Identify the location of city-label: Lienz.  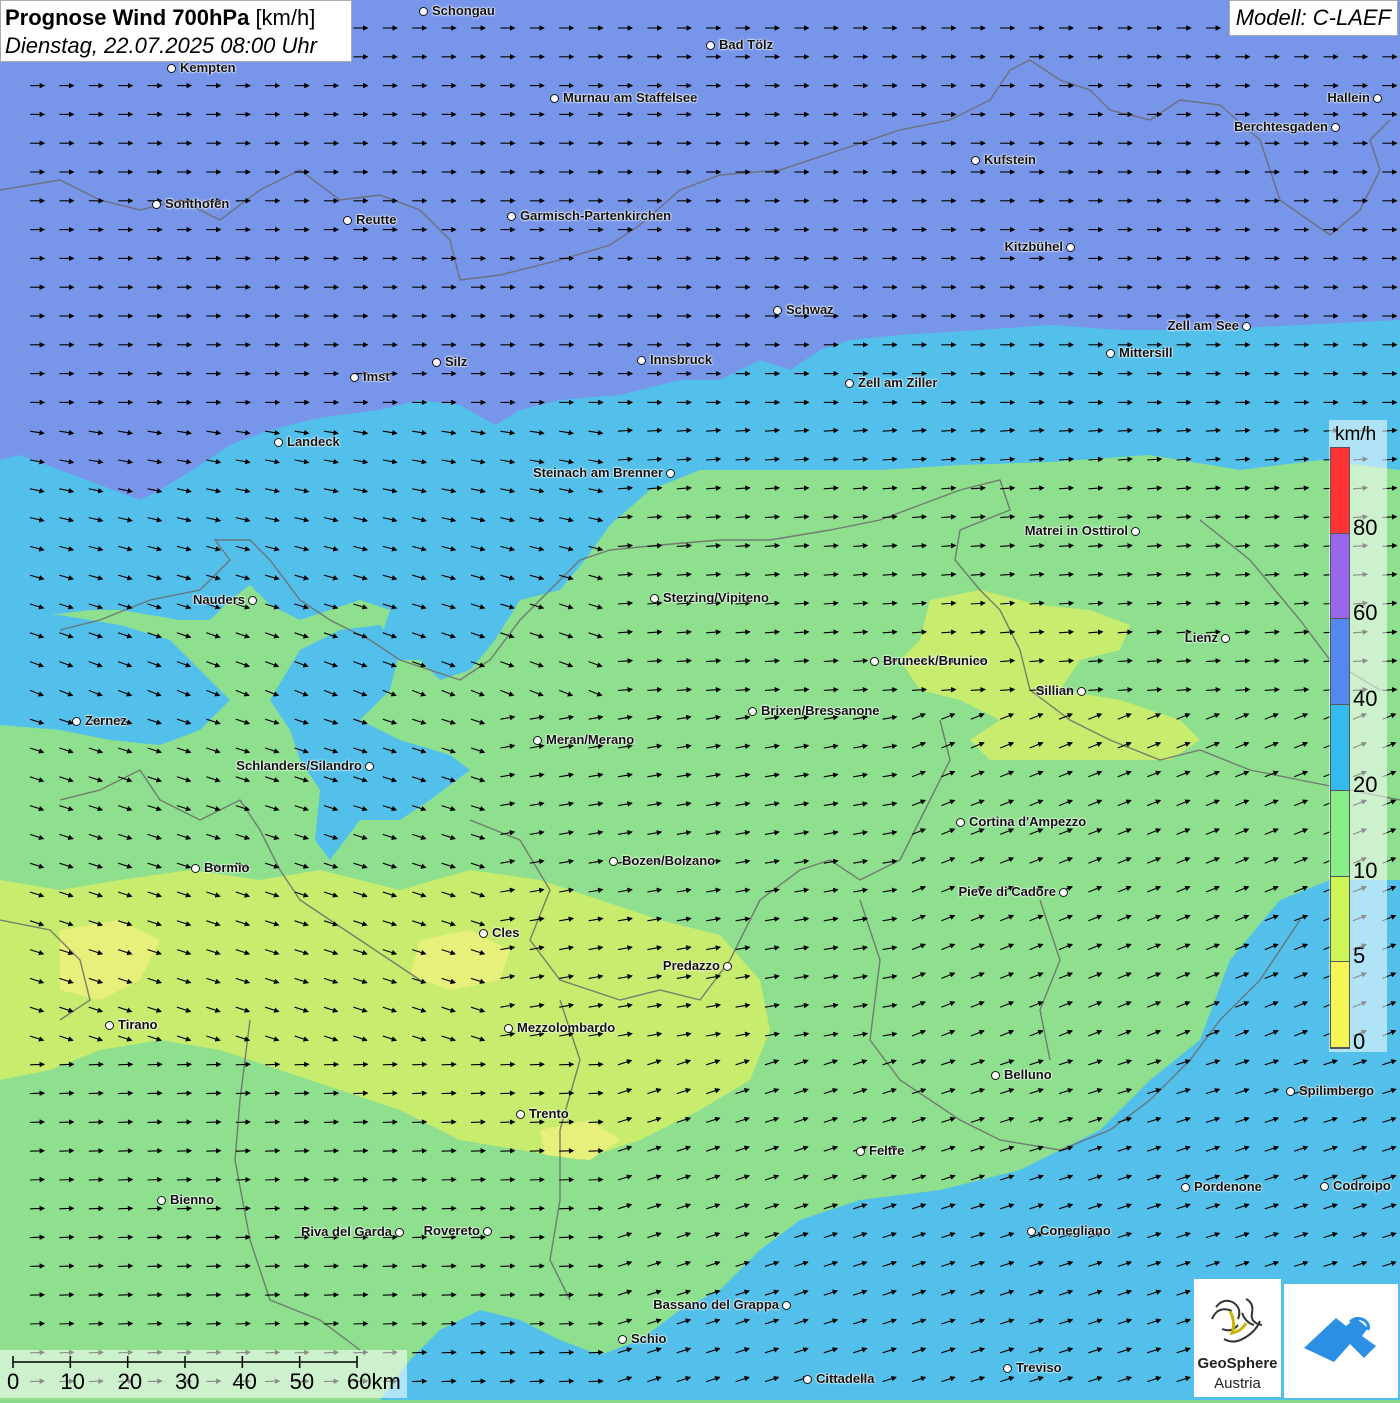
(1201, 637).